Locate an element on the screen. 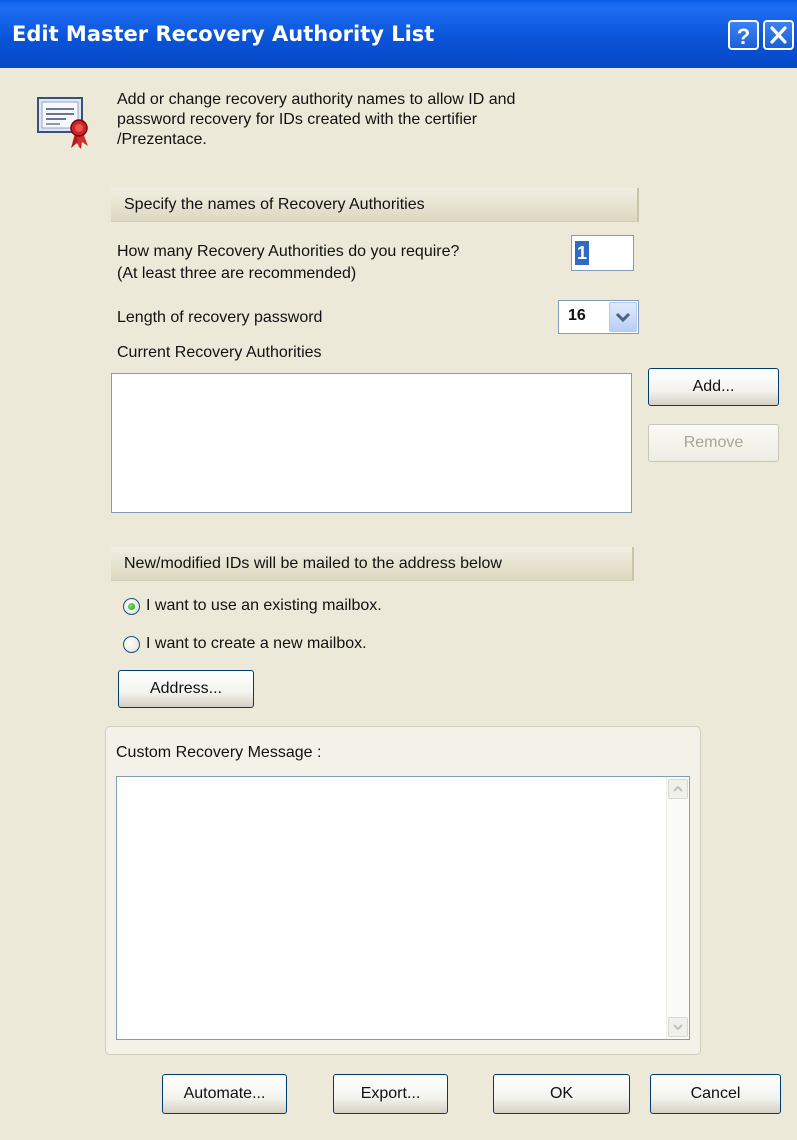 The height and width of the screenshot is (1140, 797). dropdown-button is located at coordinates (623, 317).